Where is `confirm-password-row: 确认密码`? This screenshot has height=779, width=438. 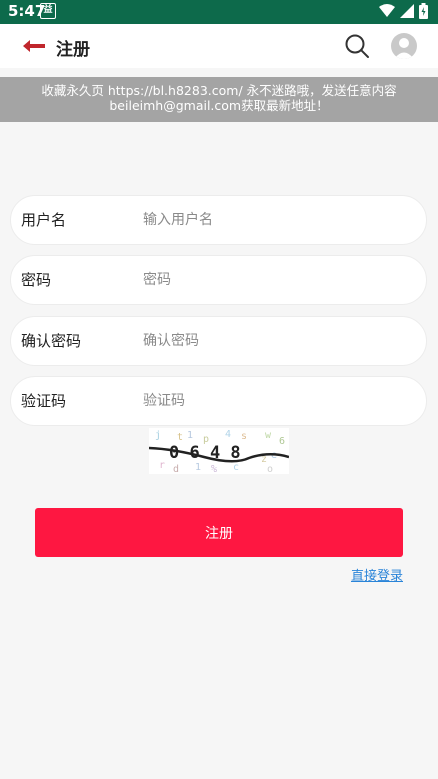 confirm-password-row: 确认密码 is located at coordinates (218, 341).